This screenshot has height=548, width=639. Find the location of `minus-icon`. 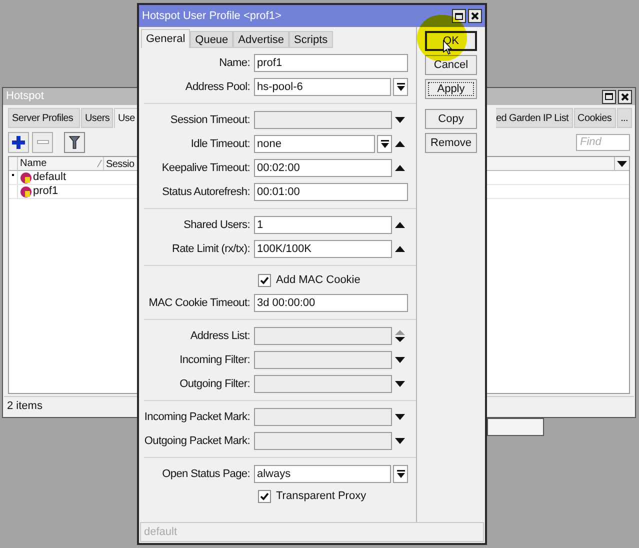

minus-icon is located at coordinates (42, 142).